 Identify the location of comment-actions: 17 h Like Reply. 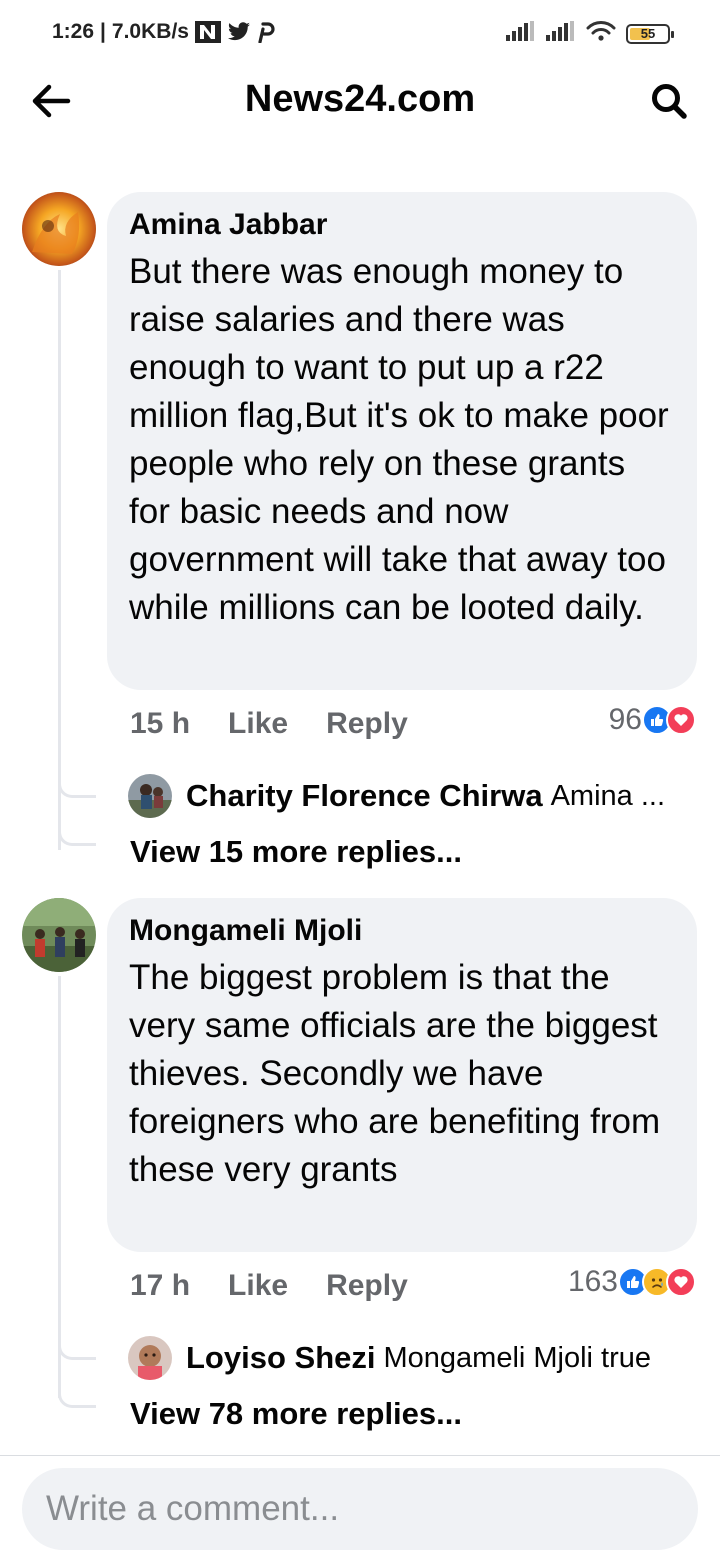
(269, 1286).